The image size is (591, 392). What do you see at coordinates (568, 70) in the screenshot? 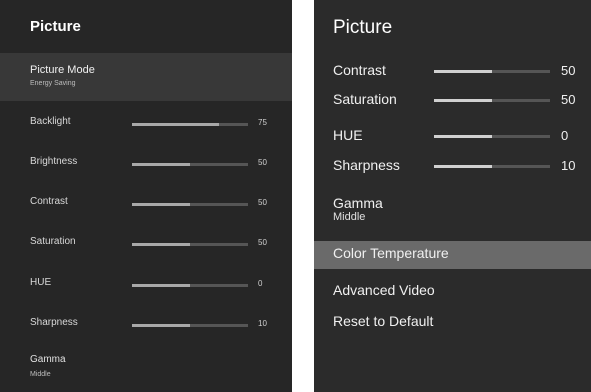
I see `contrast-value-right: 50` at bounding box center [568, 70].